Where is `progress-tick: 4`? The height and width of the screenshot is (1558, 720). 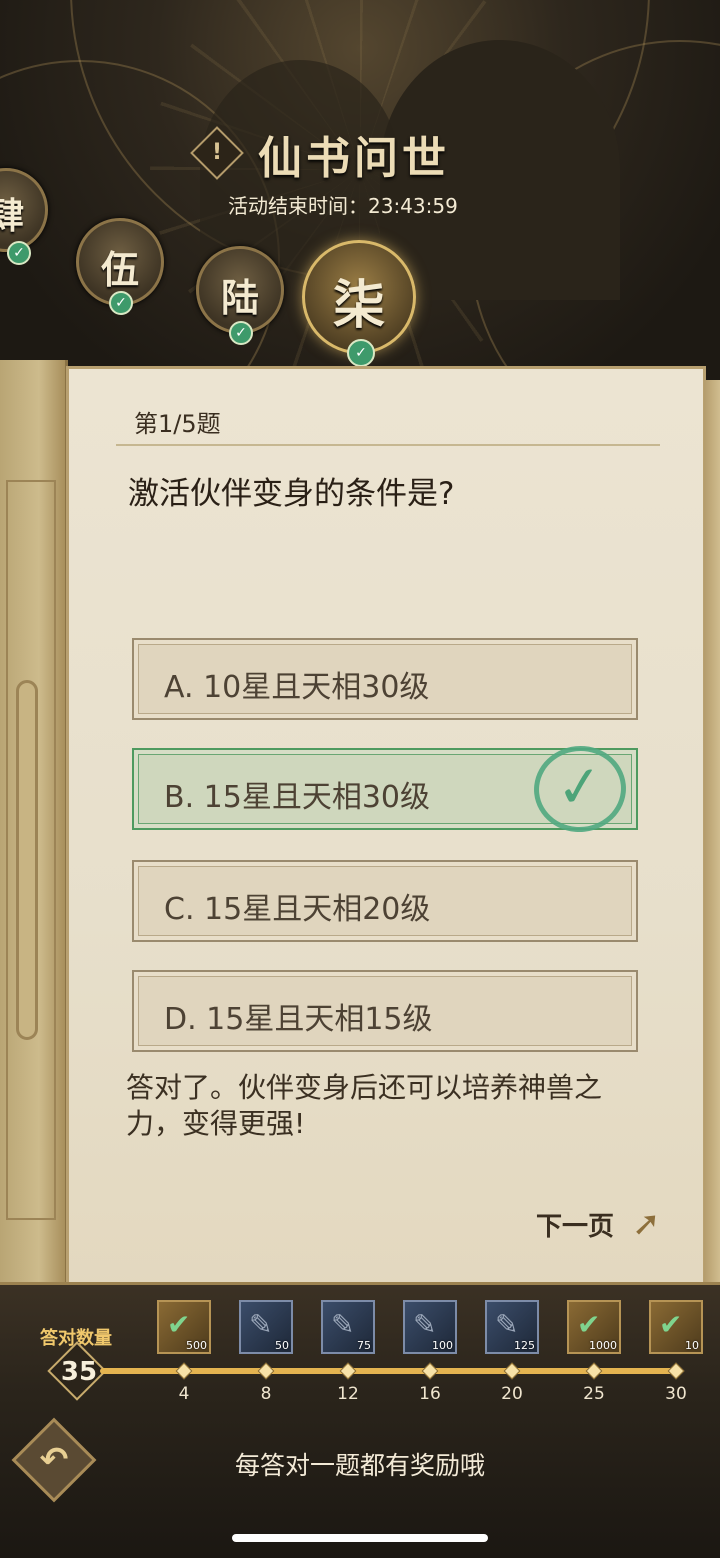 progress-tick: 4 is located at coordinates (184, 1394).